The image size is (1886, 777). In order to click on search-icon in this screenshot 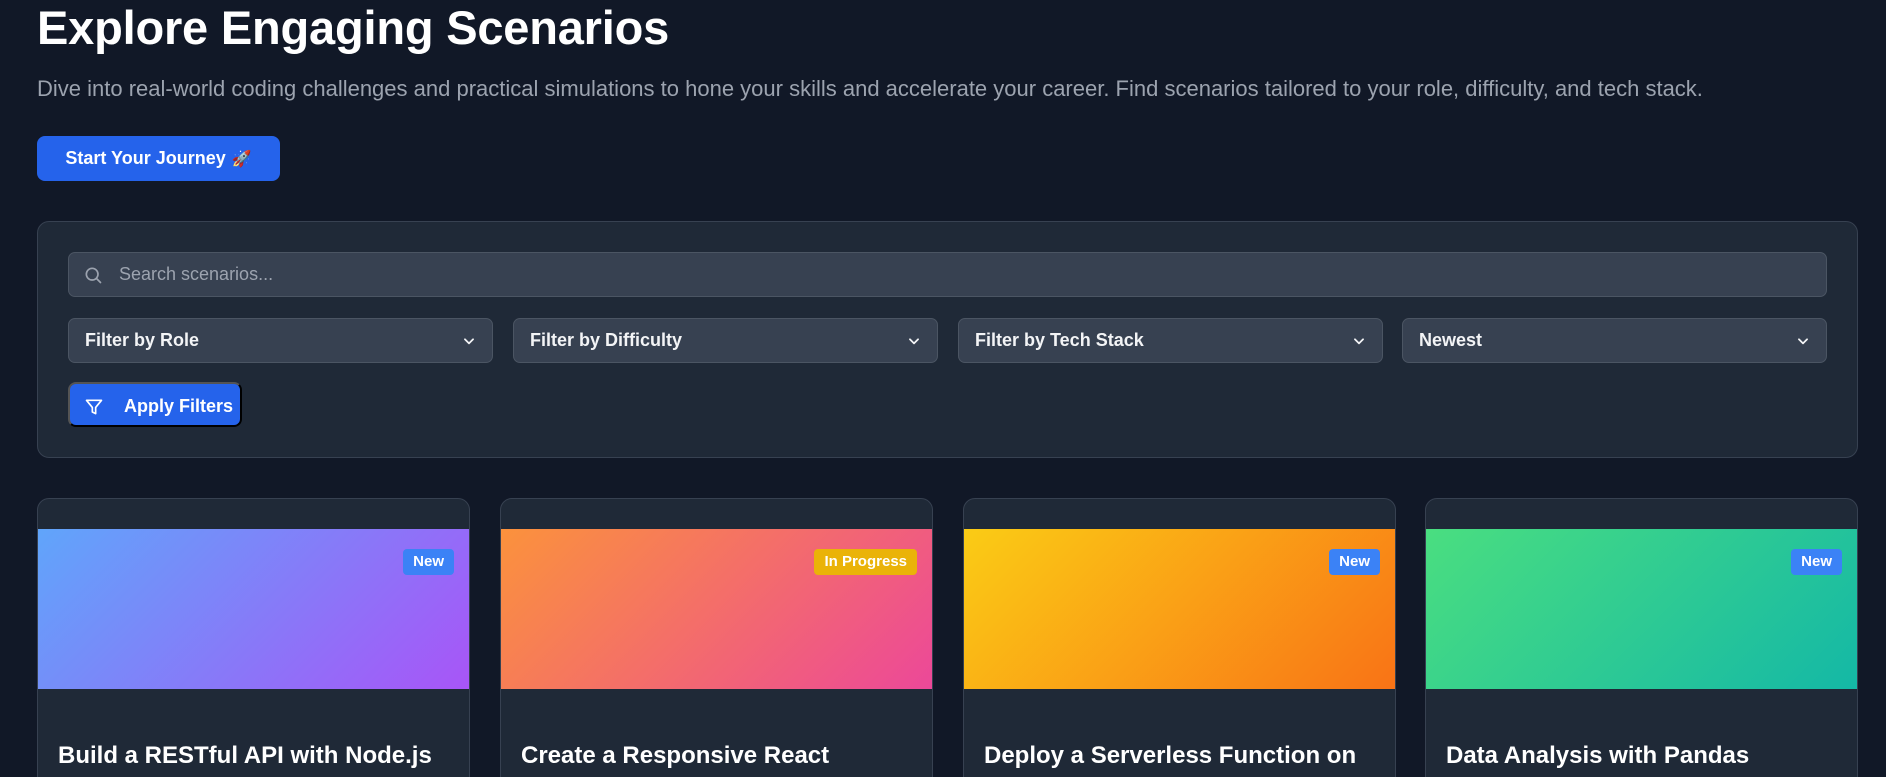, I will do `click(93, 275)`.